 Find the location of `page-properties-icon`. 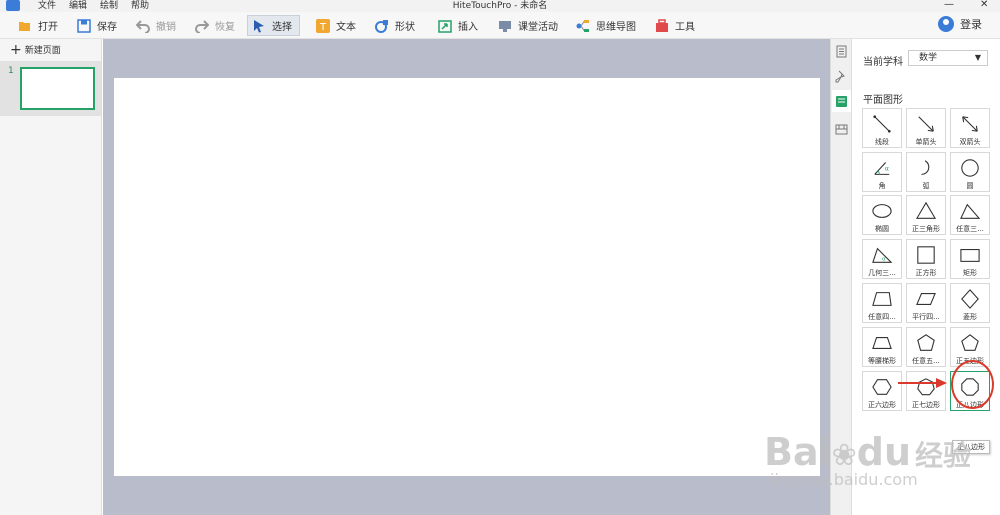

page-properties-icon is located at coordinates (841, 51).